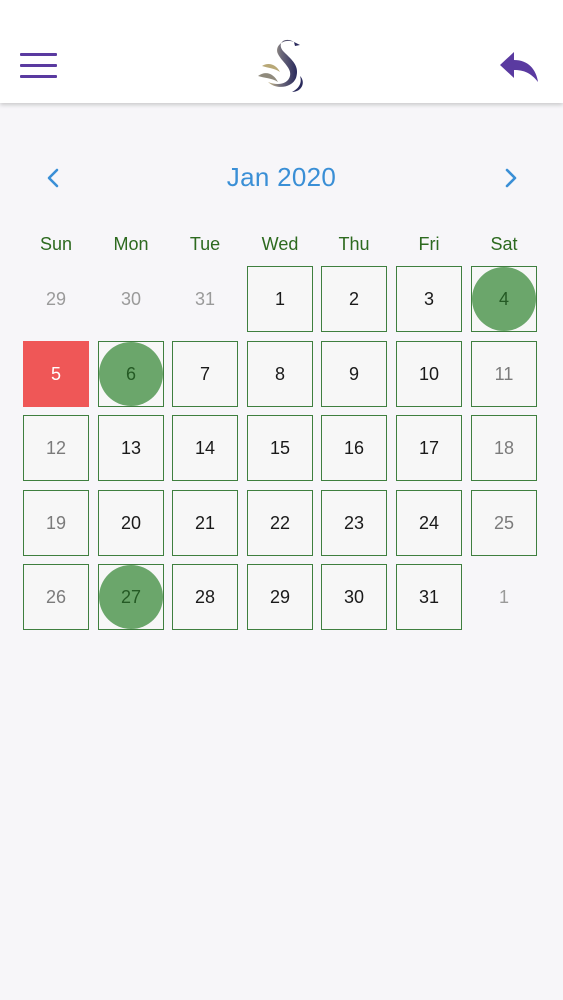 The width and height of the screenshot is (563, 1000). I want to click on calendar-day: 19, so click(56, 523).